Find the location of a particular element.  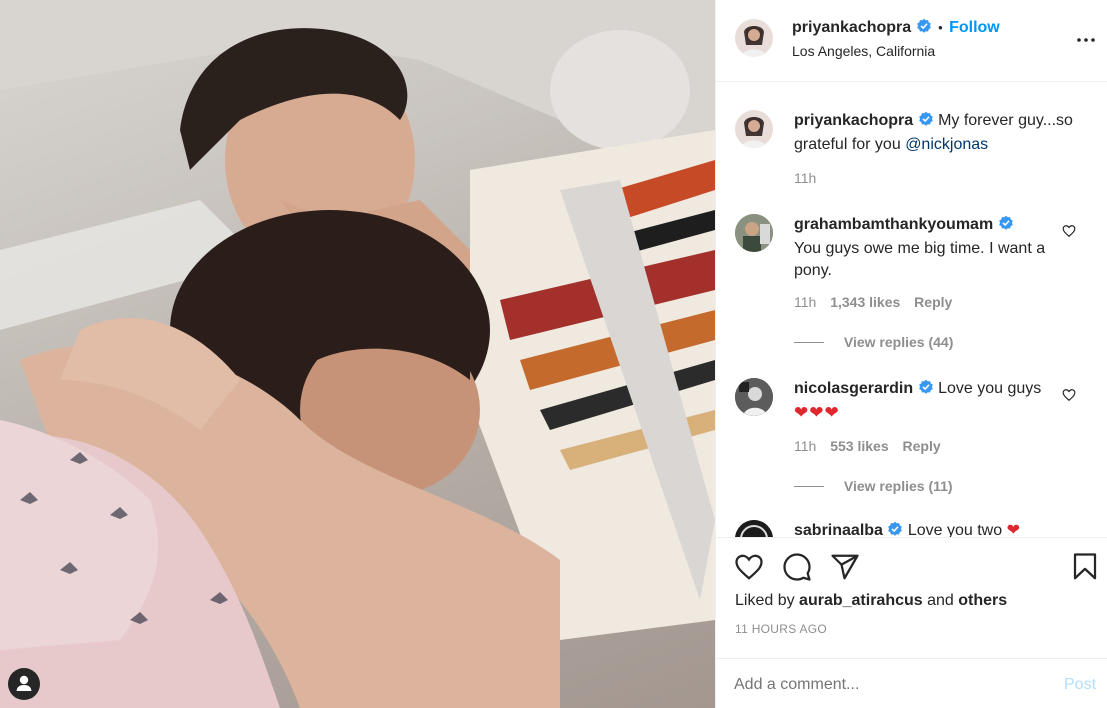

share-icon is located at coordinates (845, 569).